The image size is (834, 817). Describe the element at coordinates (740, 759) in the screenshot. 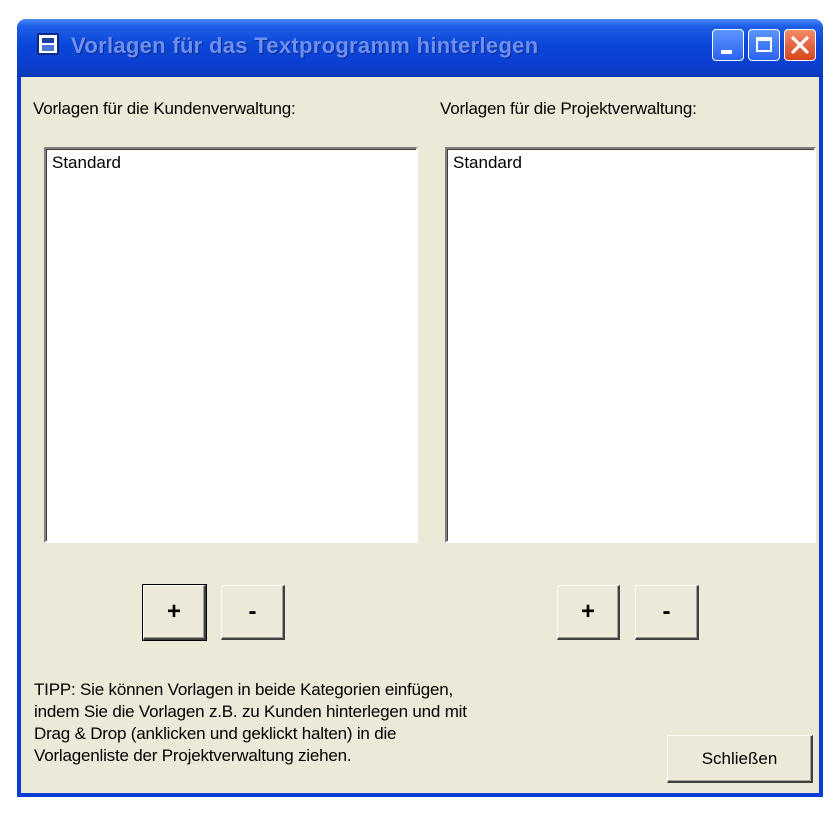

I see `close-button: Schließen` at that location.